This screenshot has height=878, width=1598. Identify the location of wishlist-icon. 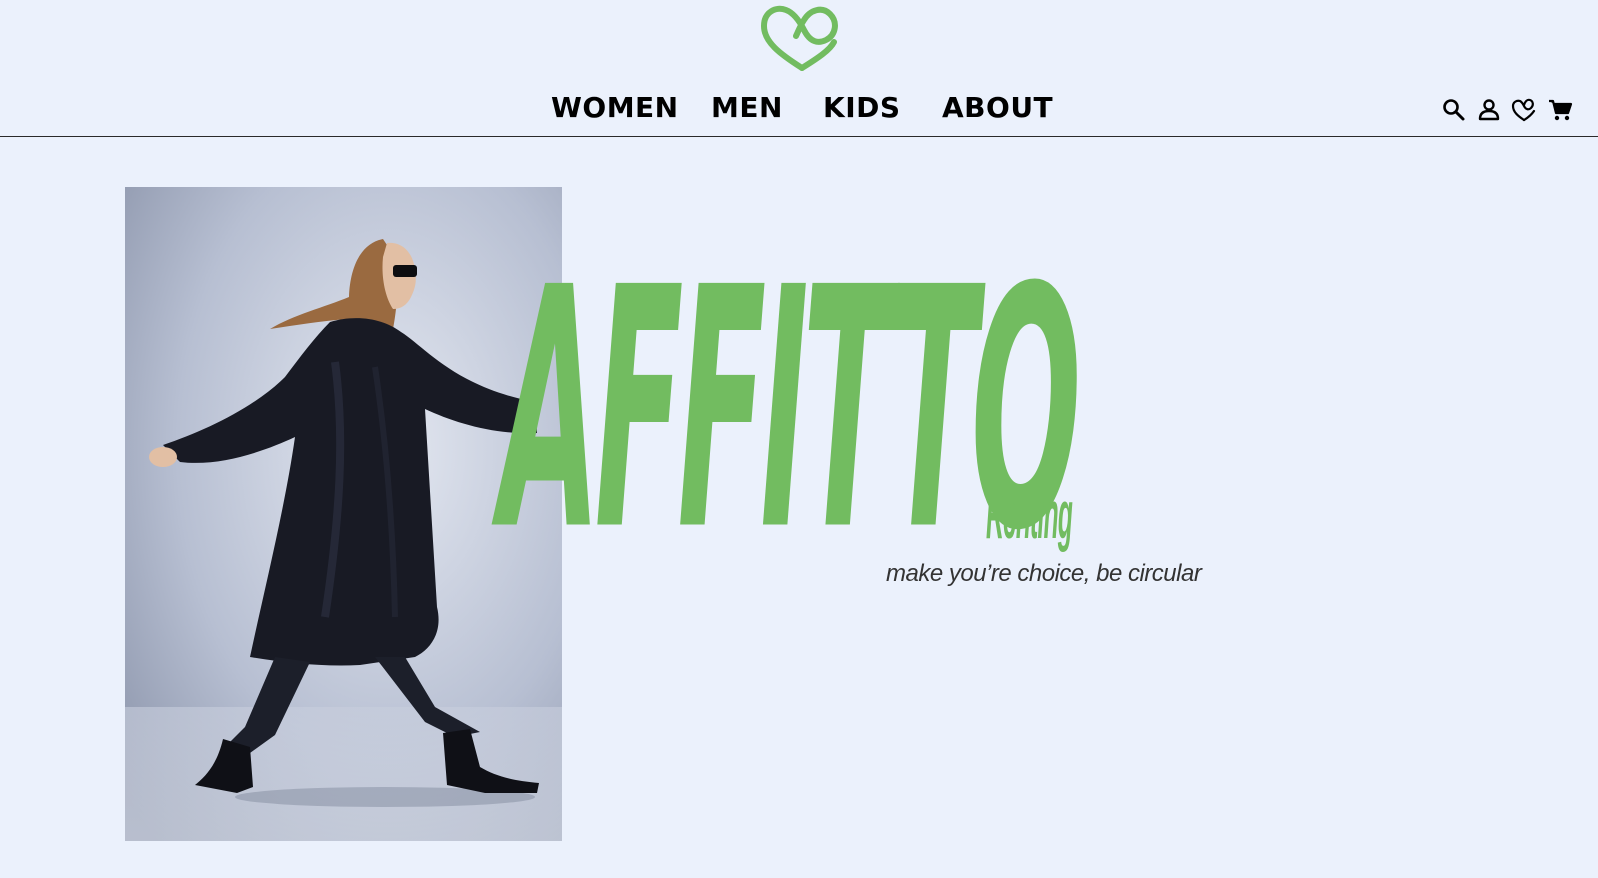
(1523, 110).